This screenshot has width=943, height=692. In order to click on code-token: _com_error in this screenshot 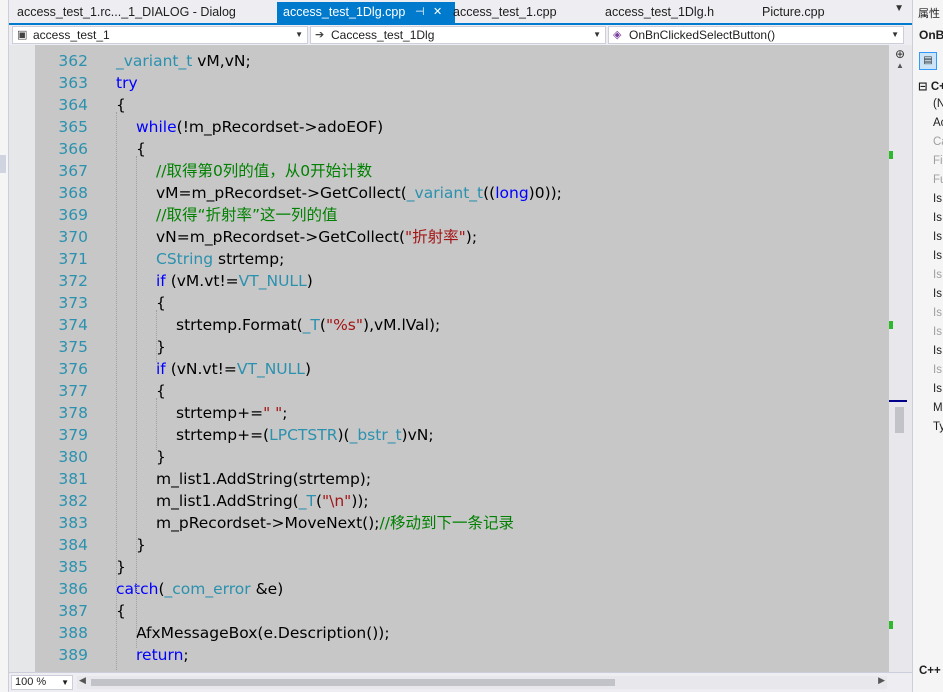, I will do `click(207, 589)`.